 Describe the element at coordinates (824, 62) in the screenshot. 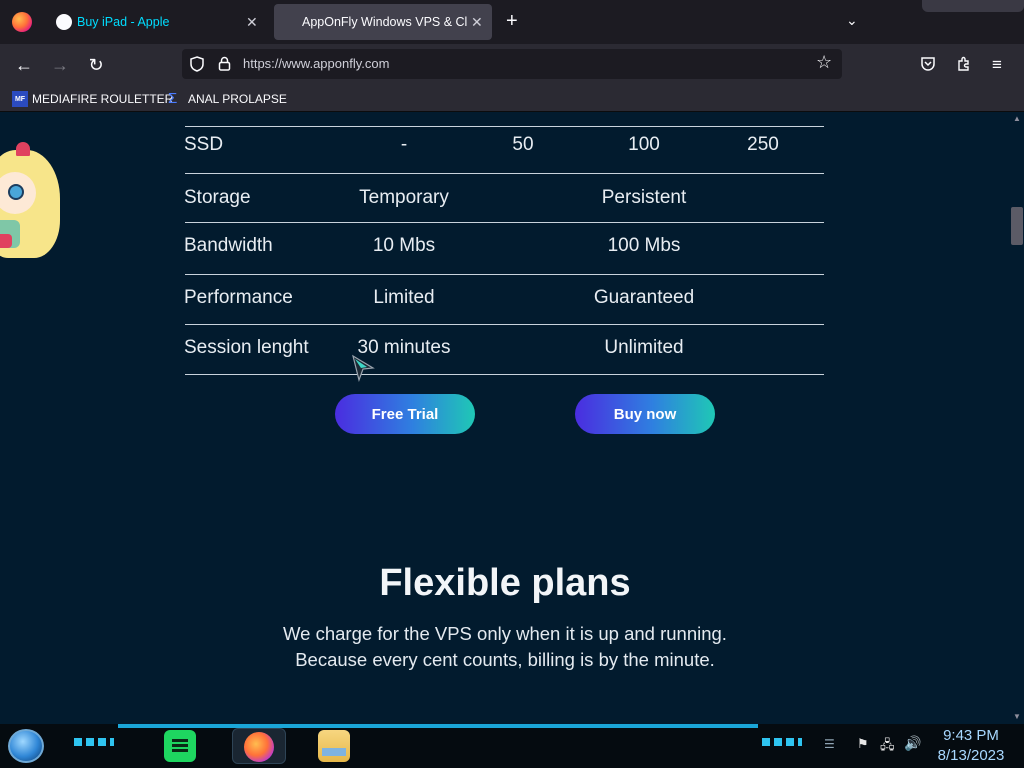

I see `bookmark-star-icon: ☆` at that location.